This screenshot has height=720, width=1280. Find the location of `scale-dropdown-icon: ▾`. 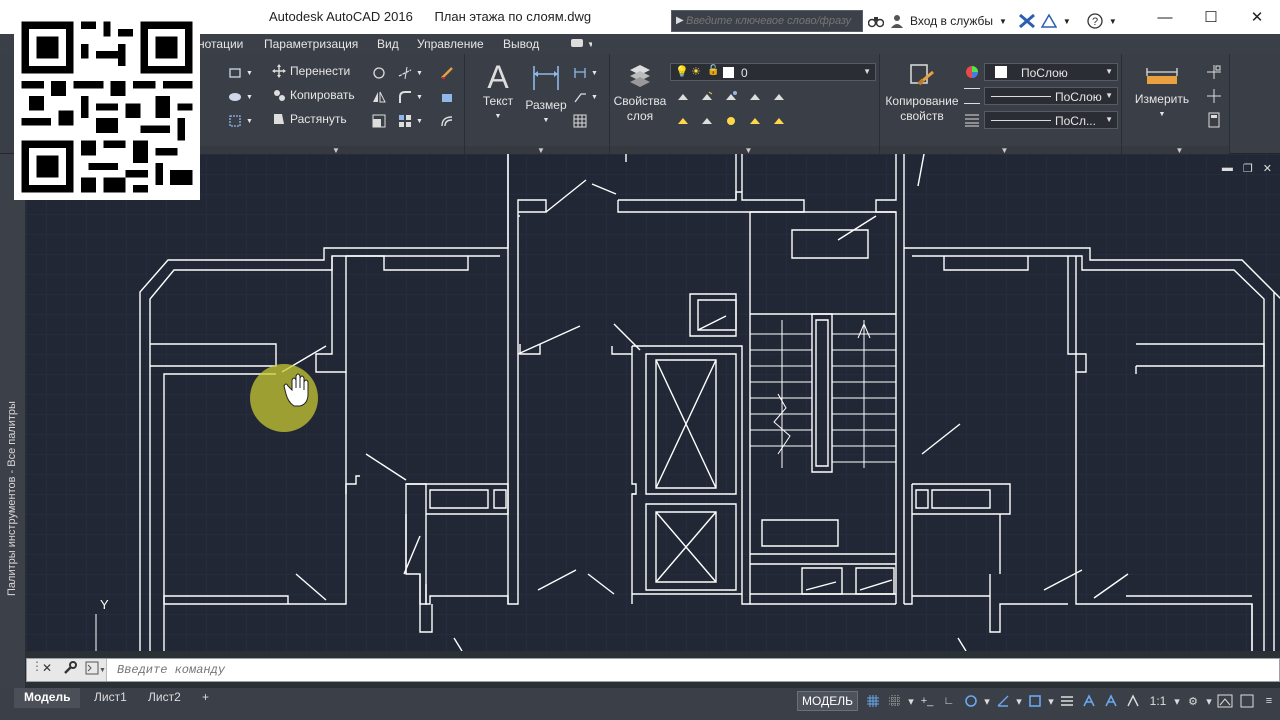

scale-dropdown-icon: ▾ is located at coordinates (1177, 701).